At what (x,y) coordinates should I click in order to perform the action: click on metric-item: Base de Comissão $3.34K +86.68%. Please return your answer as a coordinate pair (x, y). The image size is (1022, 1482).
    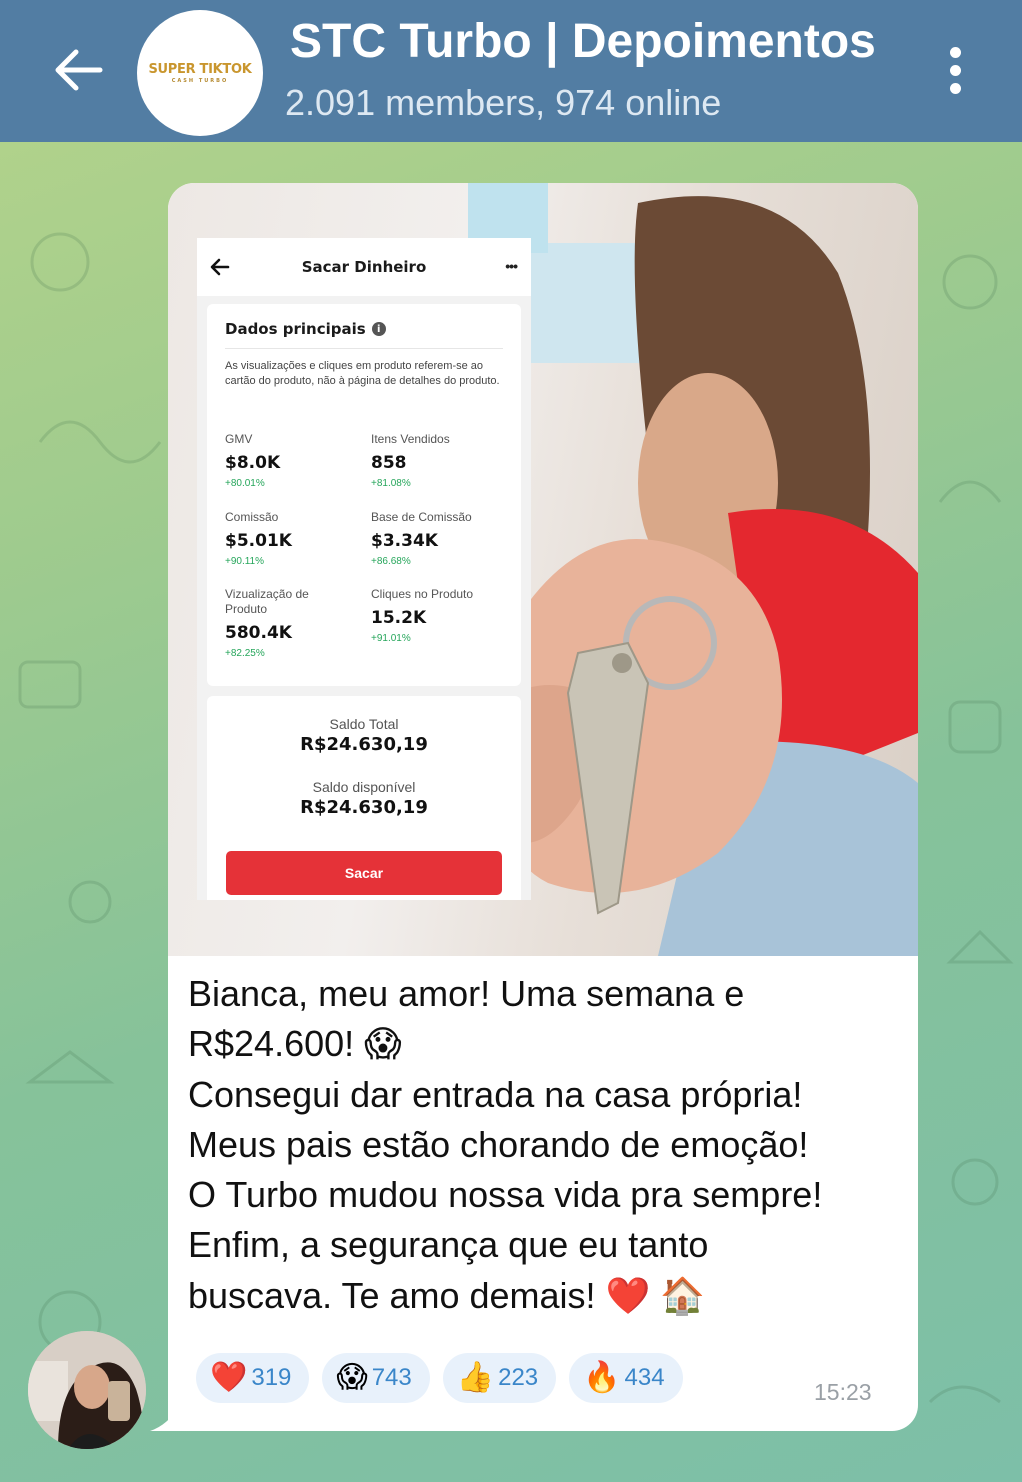
    Looking at the image, I should click on (441, 538).